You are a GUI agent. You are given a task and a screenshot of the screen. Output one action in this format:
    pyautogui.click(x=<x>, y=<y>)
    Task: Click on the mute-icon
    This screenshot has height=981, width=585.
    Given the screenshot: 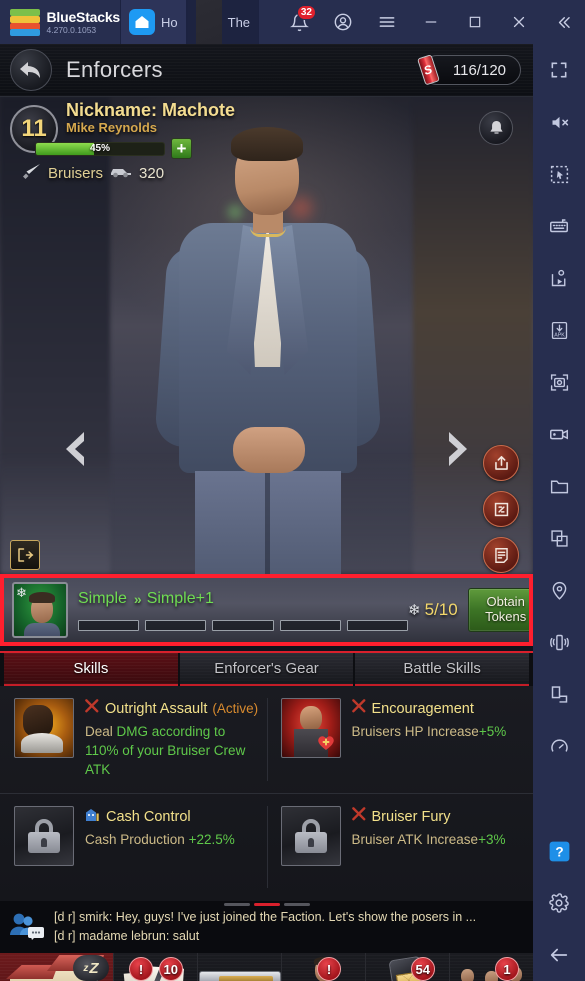 What is the action you would take?
    pyautogui.click(x=559, y=122)
    